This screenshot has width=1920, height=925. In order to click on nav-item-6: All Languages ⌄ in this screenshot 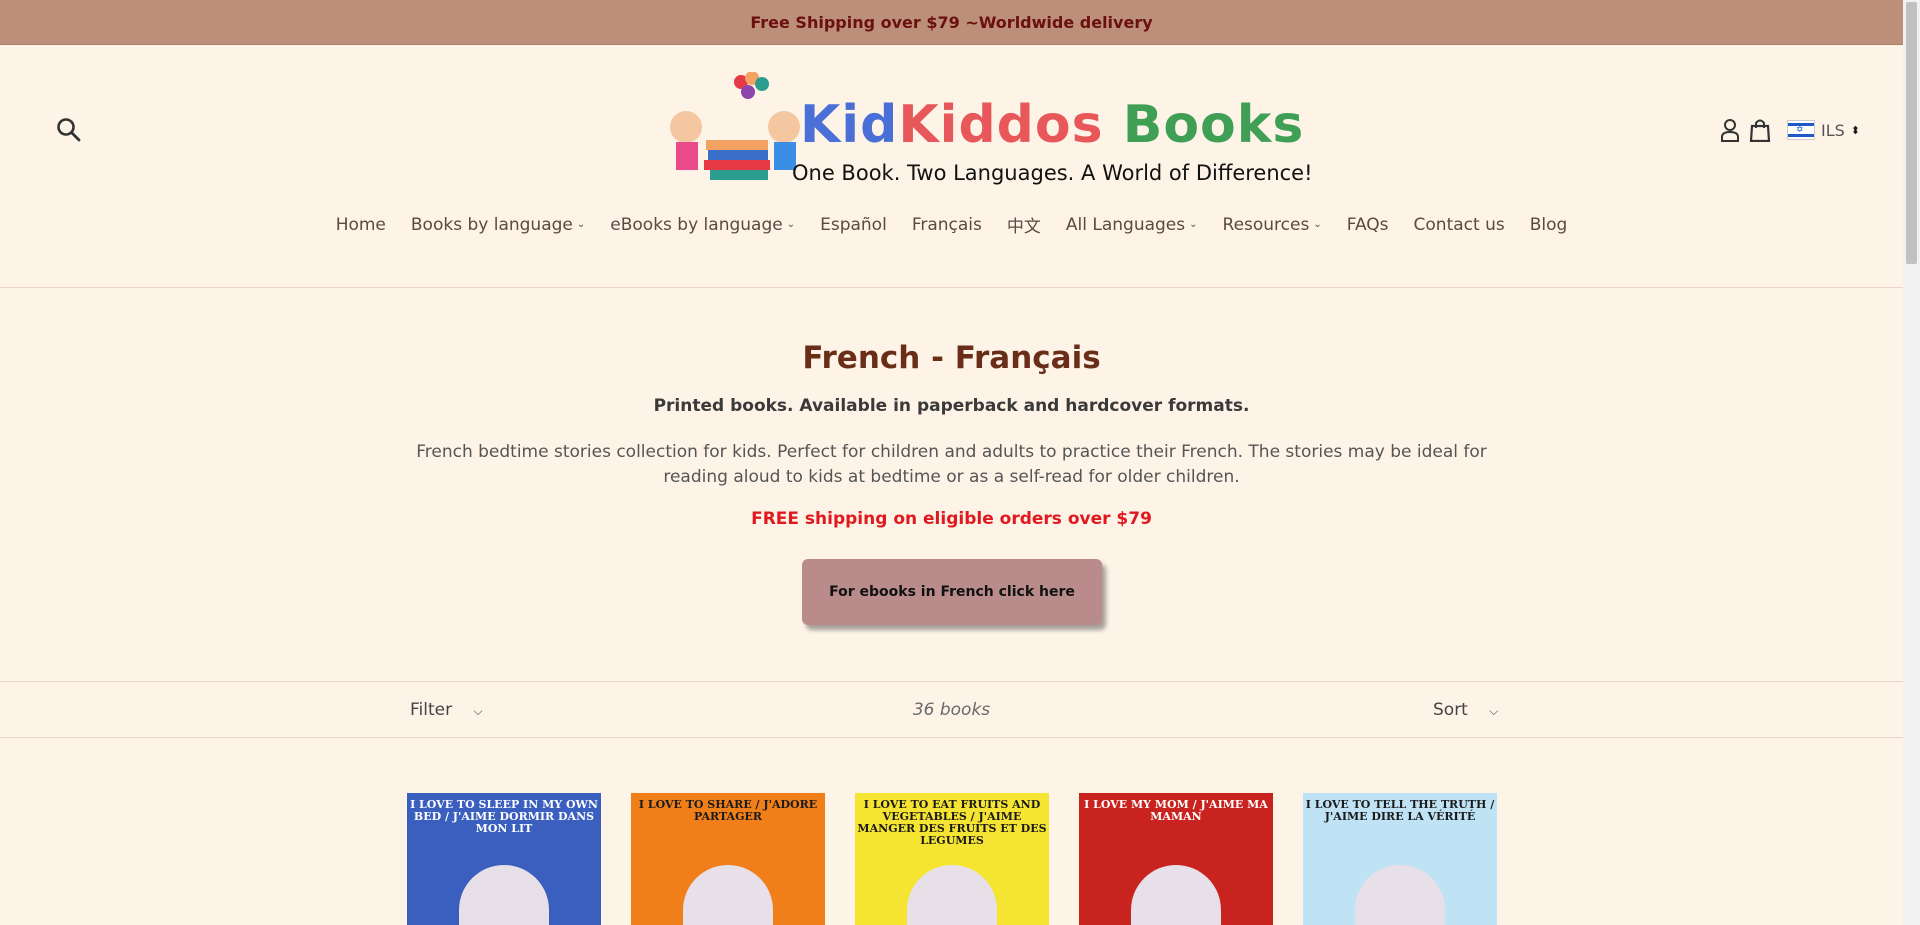, I will do `click(1132, 224)`.